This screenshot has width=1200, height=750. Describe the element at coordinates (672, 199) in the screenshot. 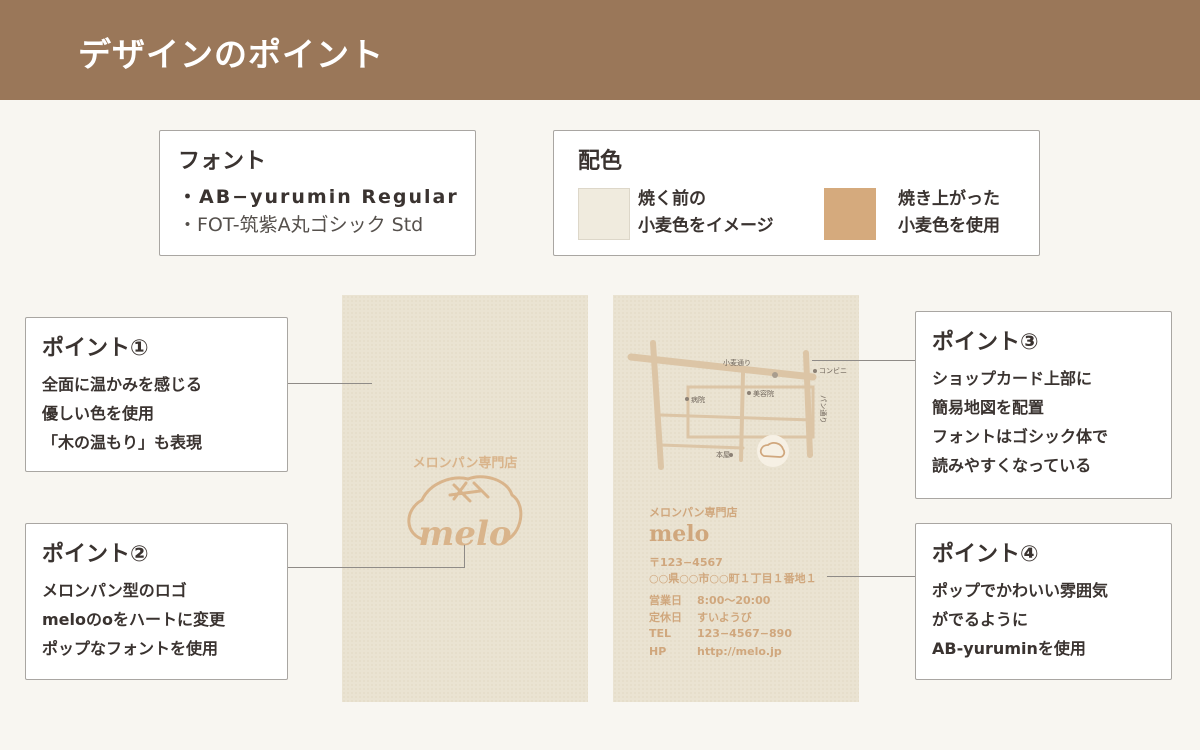

I see `swatch-1-line-1: 焼く前の` at that location.